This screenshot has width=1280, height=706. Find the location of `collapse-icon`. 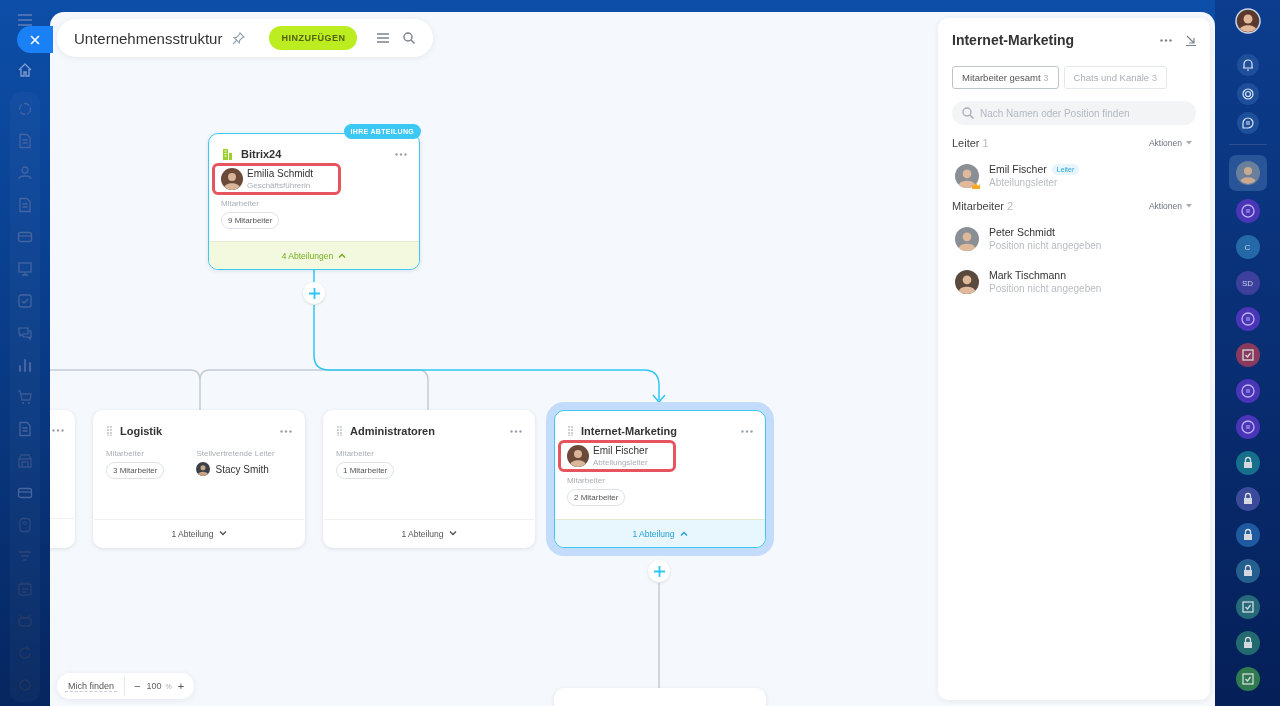

collapse-icon is located at coordinates (1191, 40).